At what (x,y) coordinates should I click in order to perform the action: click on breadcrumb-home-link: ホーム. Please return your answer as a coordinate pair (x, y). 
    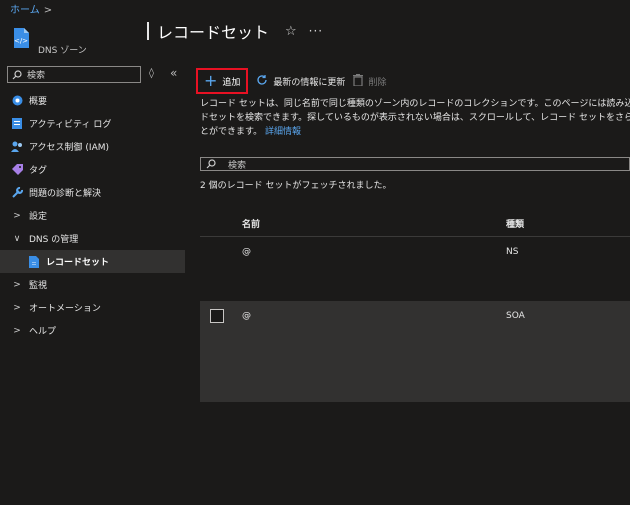
    Looking at the image, I should click on (25, 10).